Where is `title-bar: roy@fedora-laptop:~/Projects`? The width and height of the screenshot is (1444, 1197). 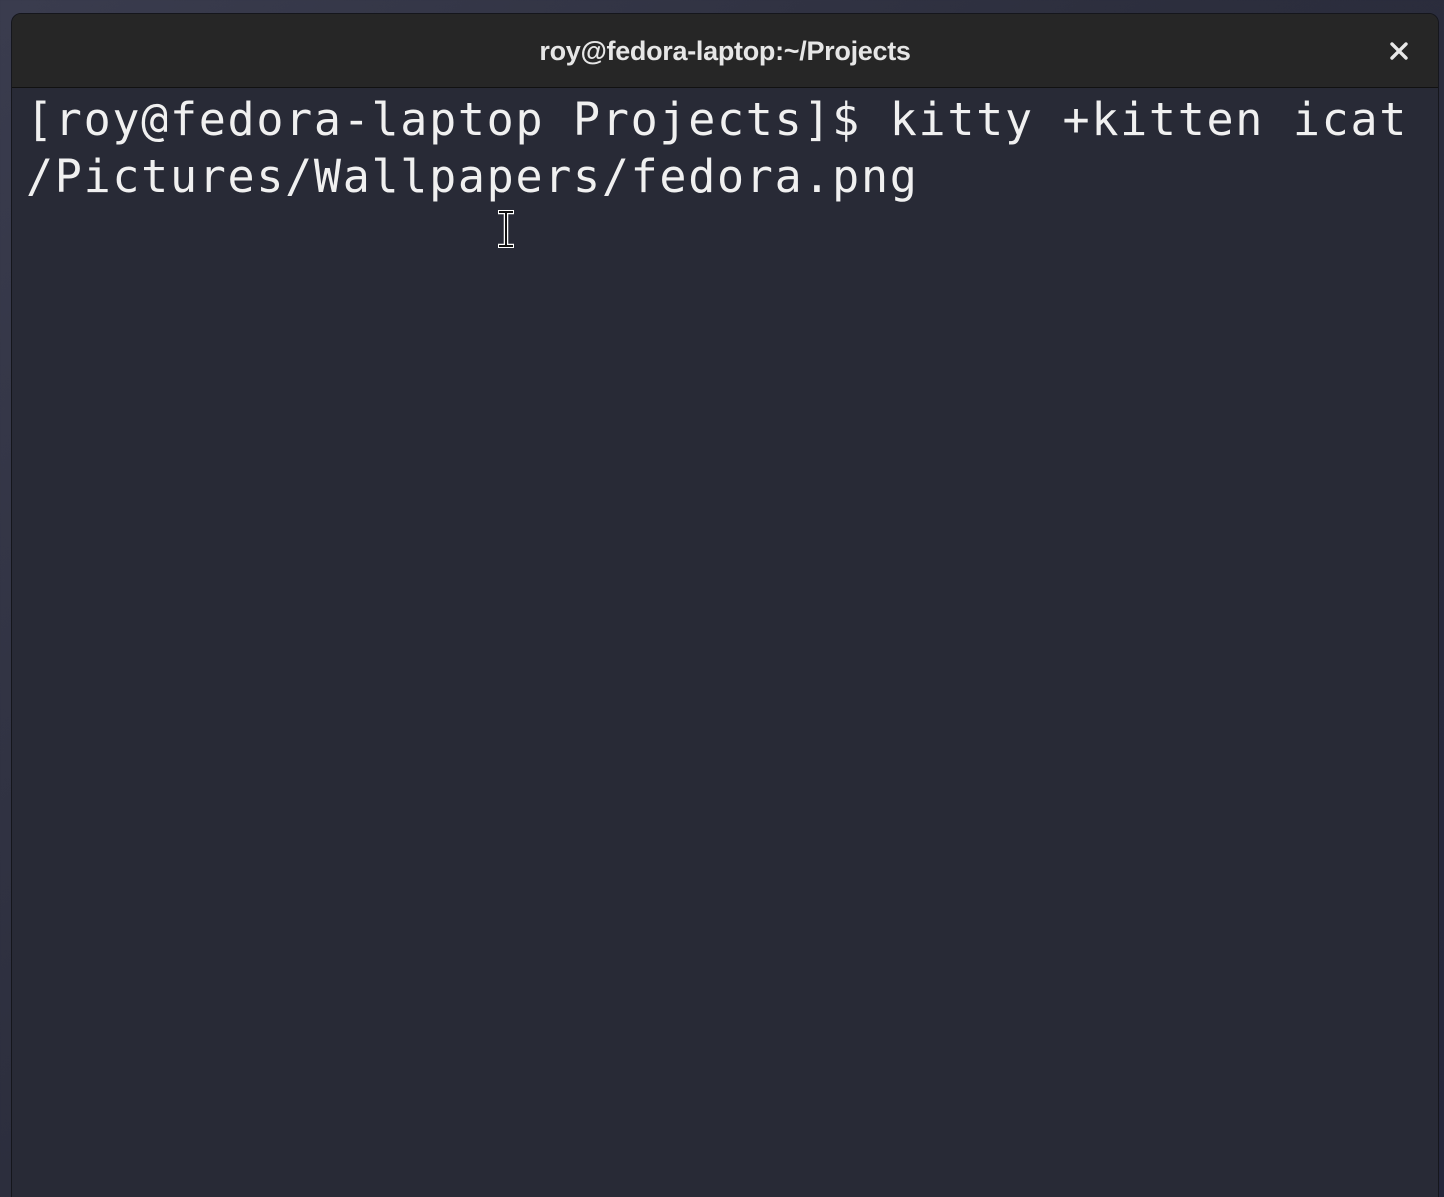 title-bar: roy@fedora-laptop:~/Projects is located at coordinates (725, 51).